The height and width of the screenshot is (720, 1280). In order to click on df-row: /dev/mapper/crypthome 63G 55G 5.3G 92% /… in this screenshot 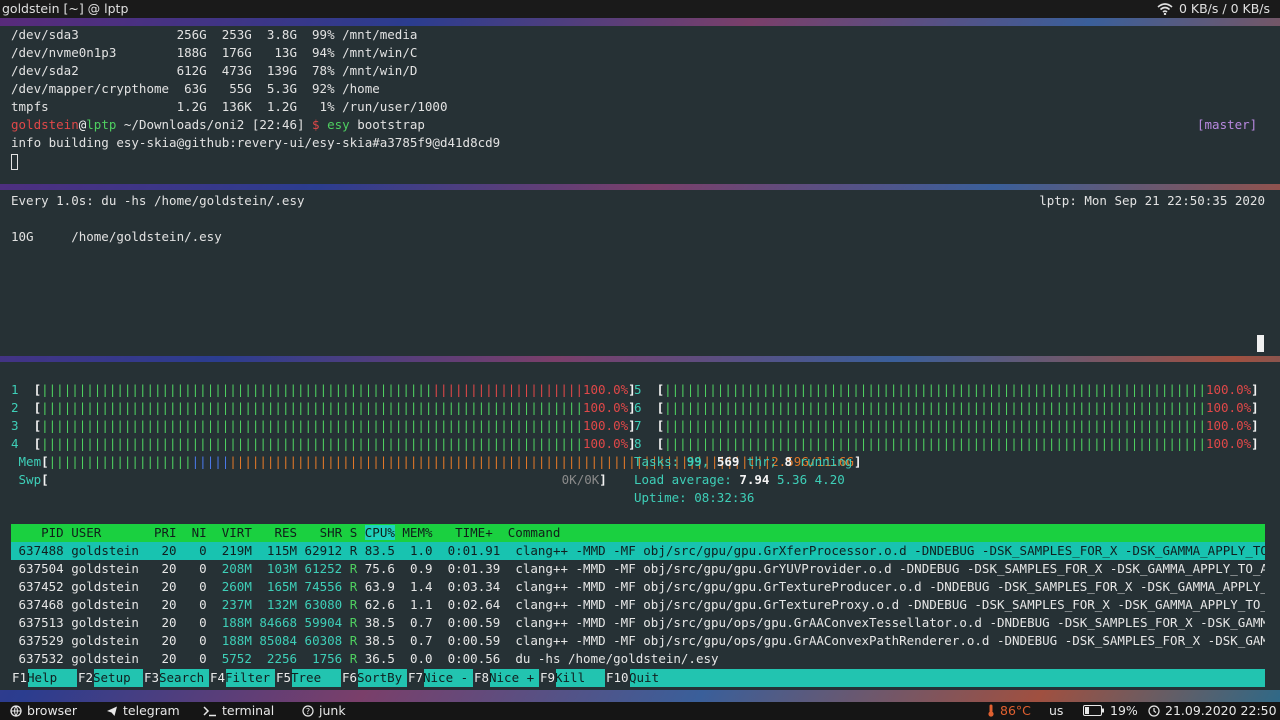, I will do `click(195, 88)`.